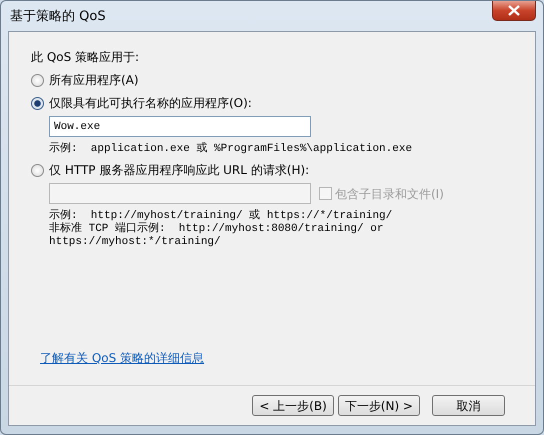 This screenshot has width=544, height=435. Describe the element at coordinates (57, 17) in the screenshot. I see `window-title: 基于策略的 QoS` at that location.